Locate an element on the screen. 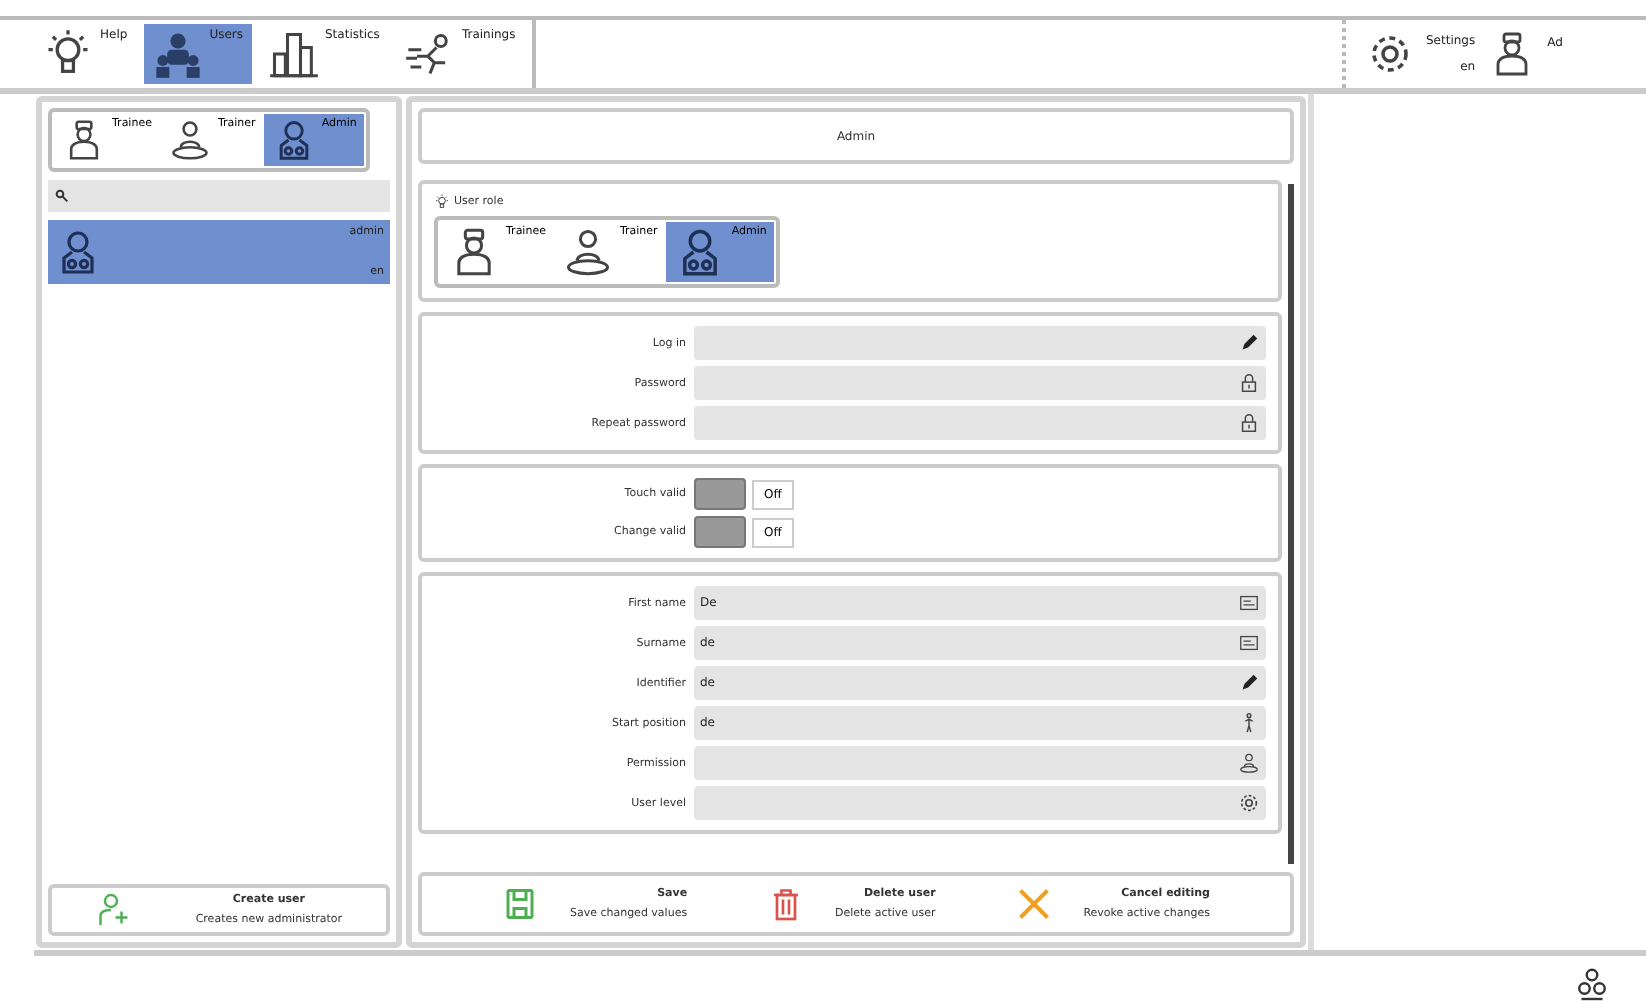  lightbulb-icon is located at coordinates (442, 202).